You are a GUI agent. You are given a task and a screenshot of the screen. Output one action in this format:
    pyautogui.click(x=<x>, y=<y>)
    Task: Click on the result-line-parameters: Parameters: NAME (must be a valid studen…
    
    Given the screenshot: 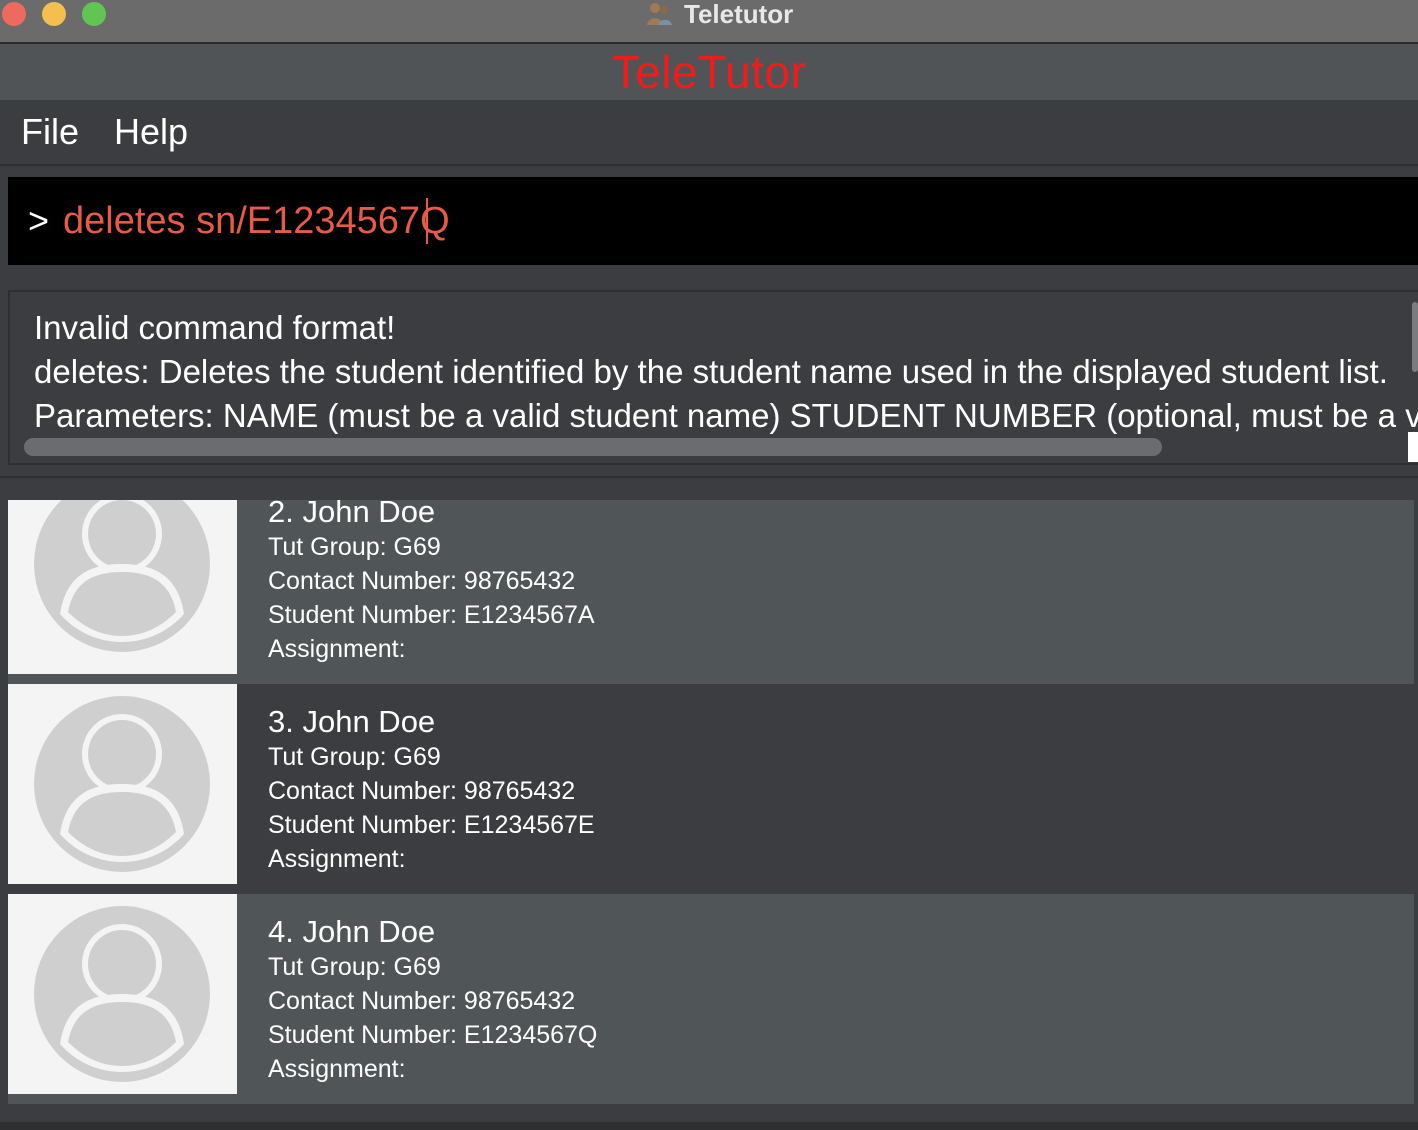 What is the action you would take?
    pyautogui.click(x=726, y=415)
    